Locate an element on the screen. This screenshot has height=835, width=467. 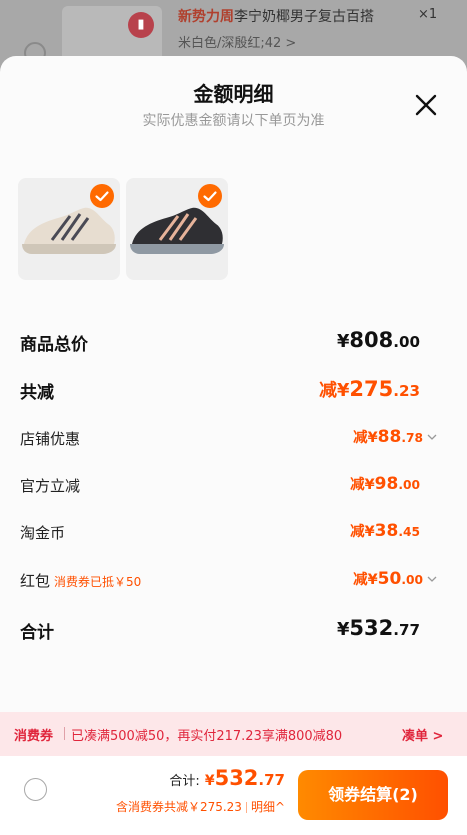
store-discount-value: 减¥88.78 is located at coordinates (395, 436).